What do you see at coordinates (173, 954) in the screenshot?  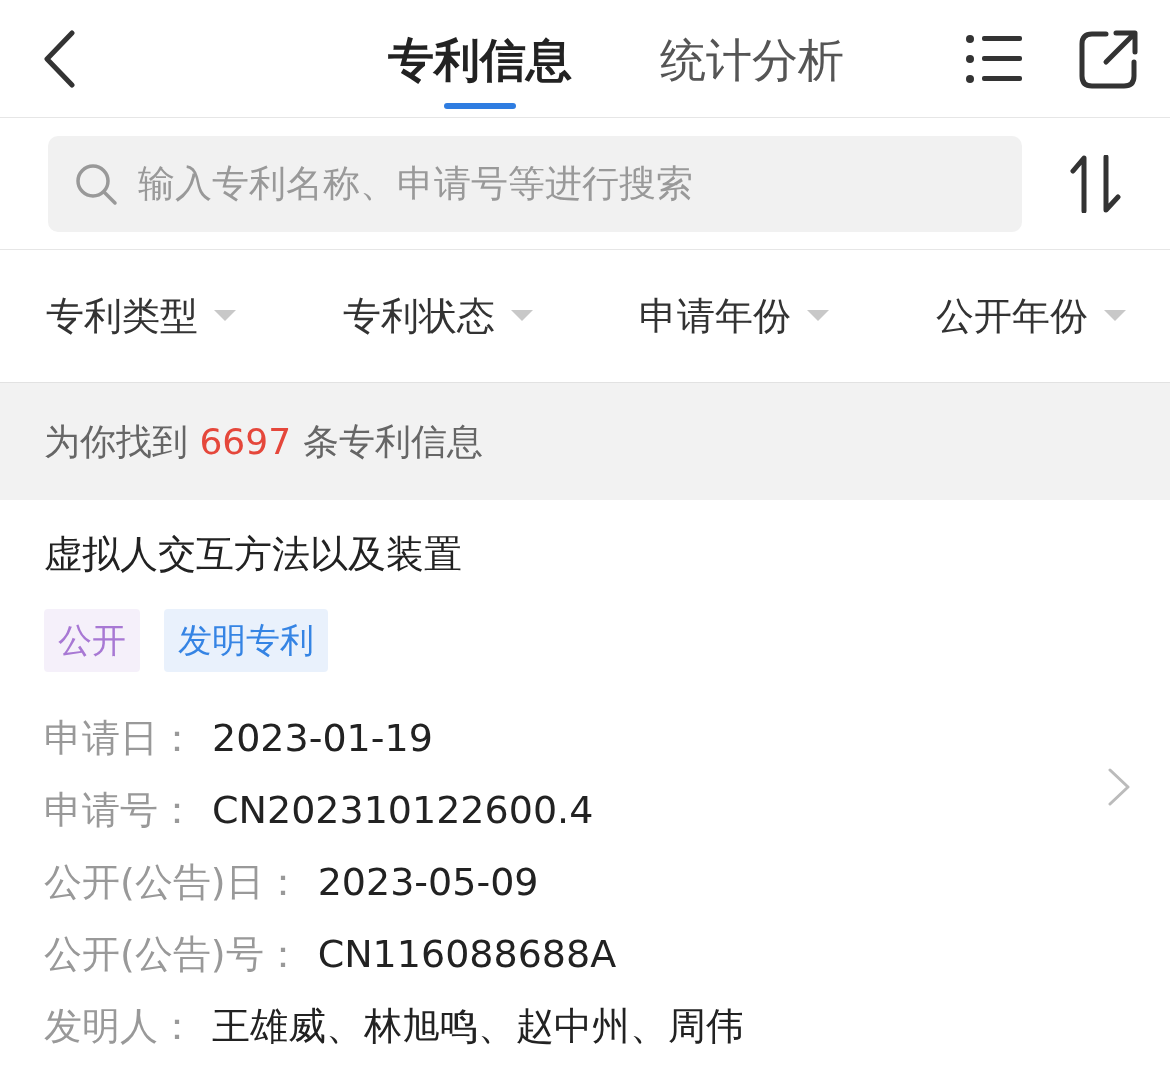 I see `field-label: 公开(公告)号：` at bounding box center [173, 954].